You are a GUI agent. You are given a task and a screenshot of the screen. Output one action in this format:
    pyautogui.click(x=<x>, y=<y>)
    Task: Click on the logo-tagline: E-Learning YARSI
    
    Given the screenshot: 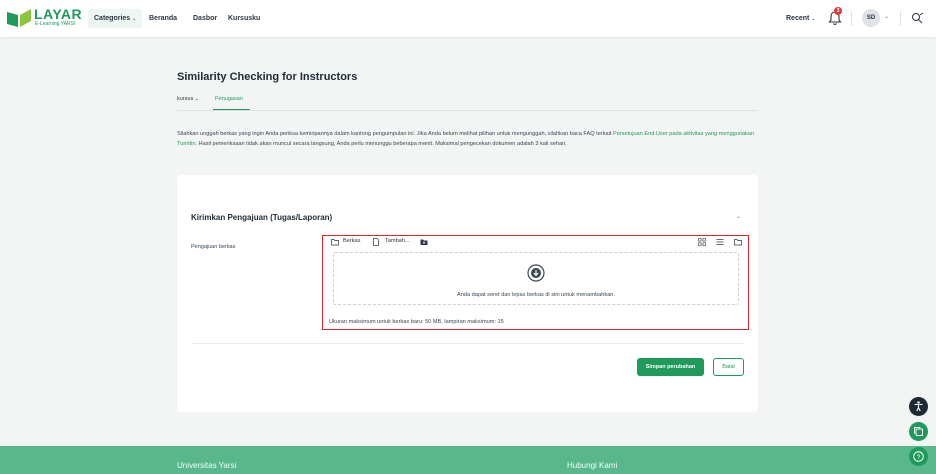 What is the action you would take?
    pyautogui.click(x=55, y=24)
    